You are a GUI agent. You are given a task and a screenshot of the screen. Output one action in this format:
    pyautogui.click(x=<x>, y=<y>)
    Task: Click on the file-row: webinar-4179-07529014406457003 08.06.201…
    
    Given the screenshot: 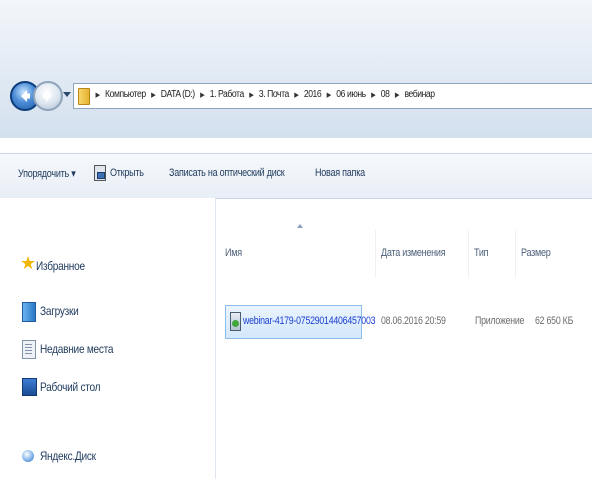 What is the action you would take?
    pyautogui.click(x=399, y=322)
    